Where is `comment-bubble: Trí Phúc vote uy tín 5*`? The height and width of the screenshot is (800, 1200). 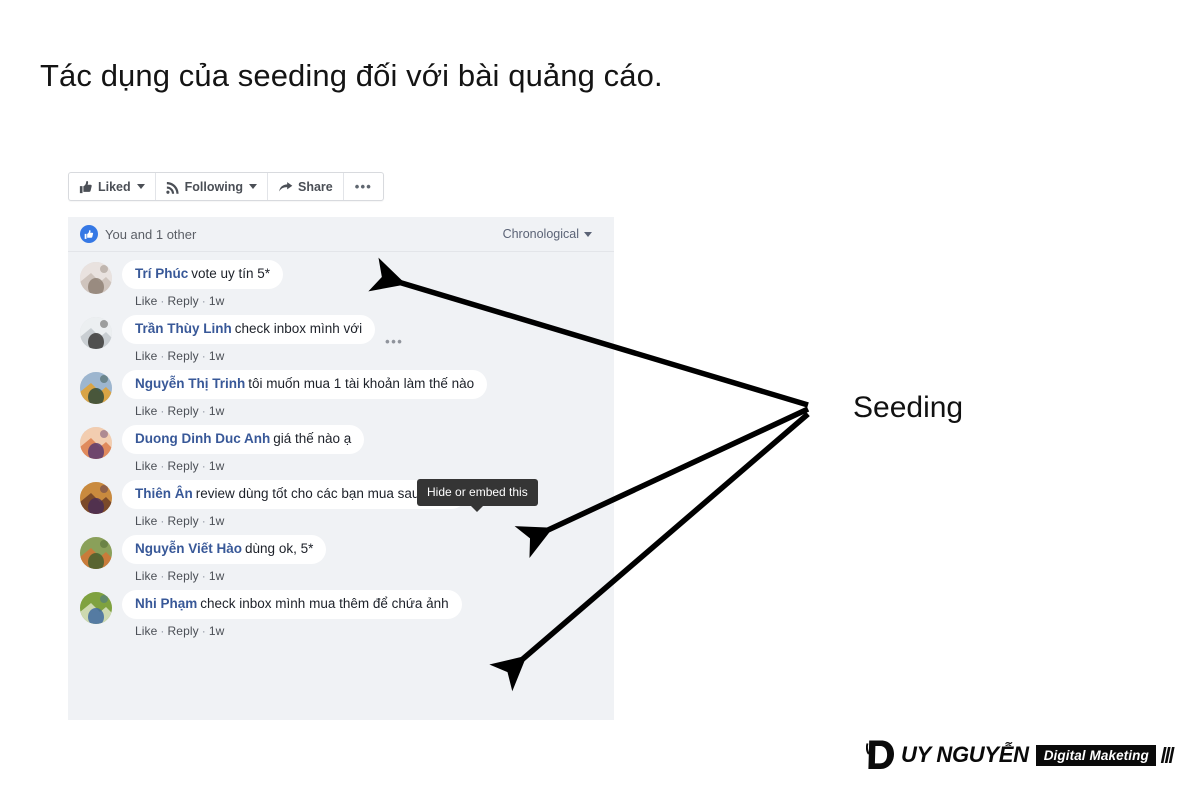 comment-bubble: Trí Phúc vote uy tín 5* is located at coordinates (203, 274).